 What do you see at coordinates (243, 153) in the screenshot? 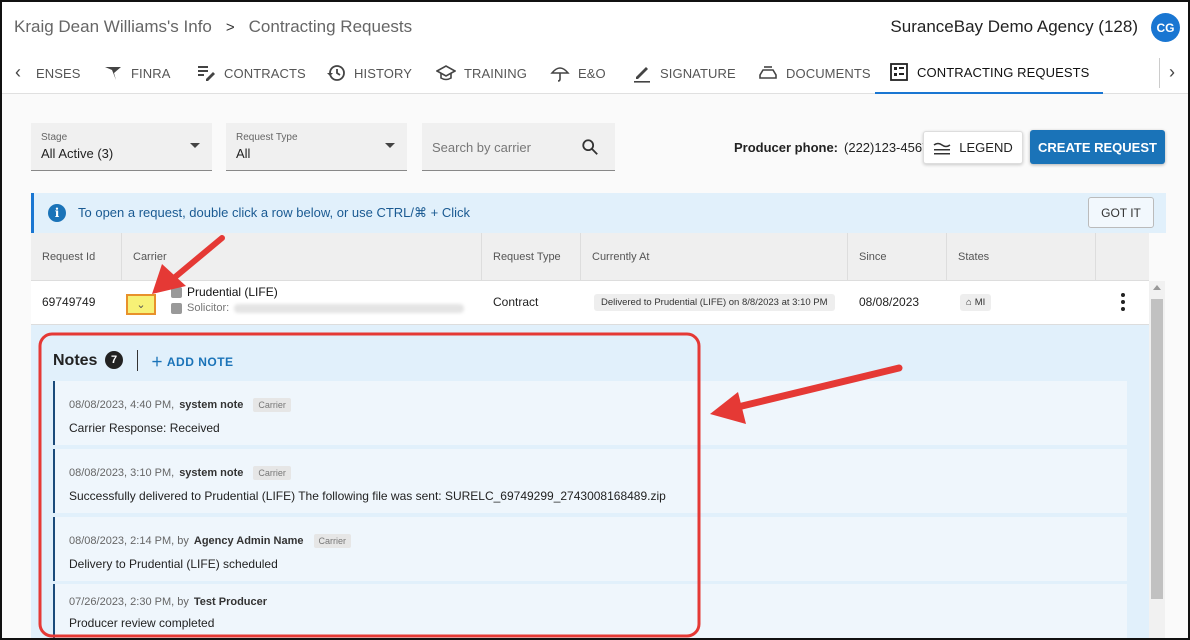
I see `request-type-value: All` at bounding box center [243, 153].